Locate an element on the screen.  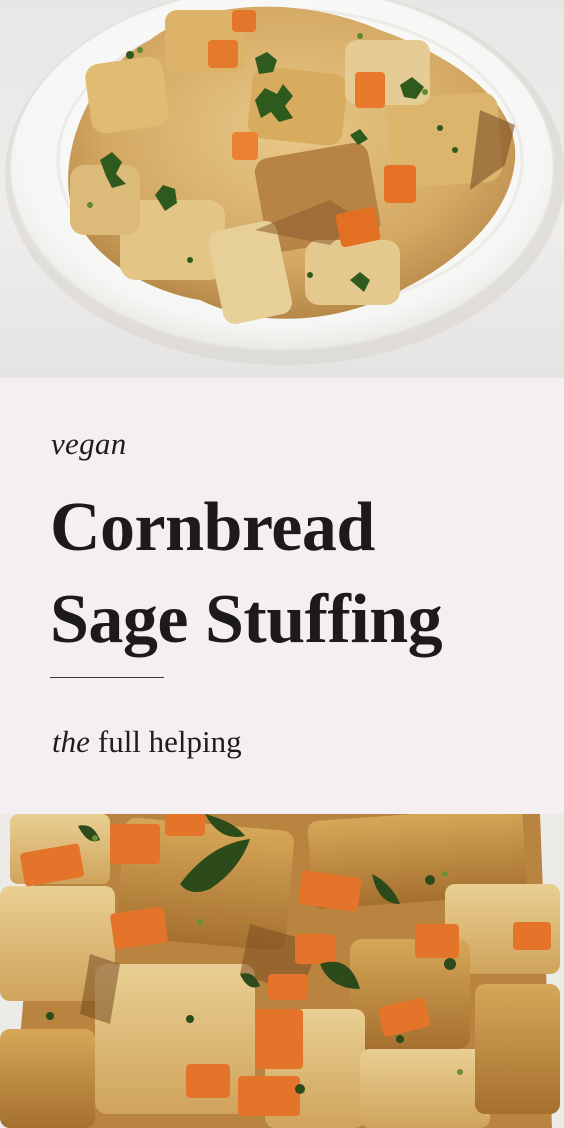
brand-name: the full helping is located at coordinates (147, 742).